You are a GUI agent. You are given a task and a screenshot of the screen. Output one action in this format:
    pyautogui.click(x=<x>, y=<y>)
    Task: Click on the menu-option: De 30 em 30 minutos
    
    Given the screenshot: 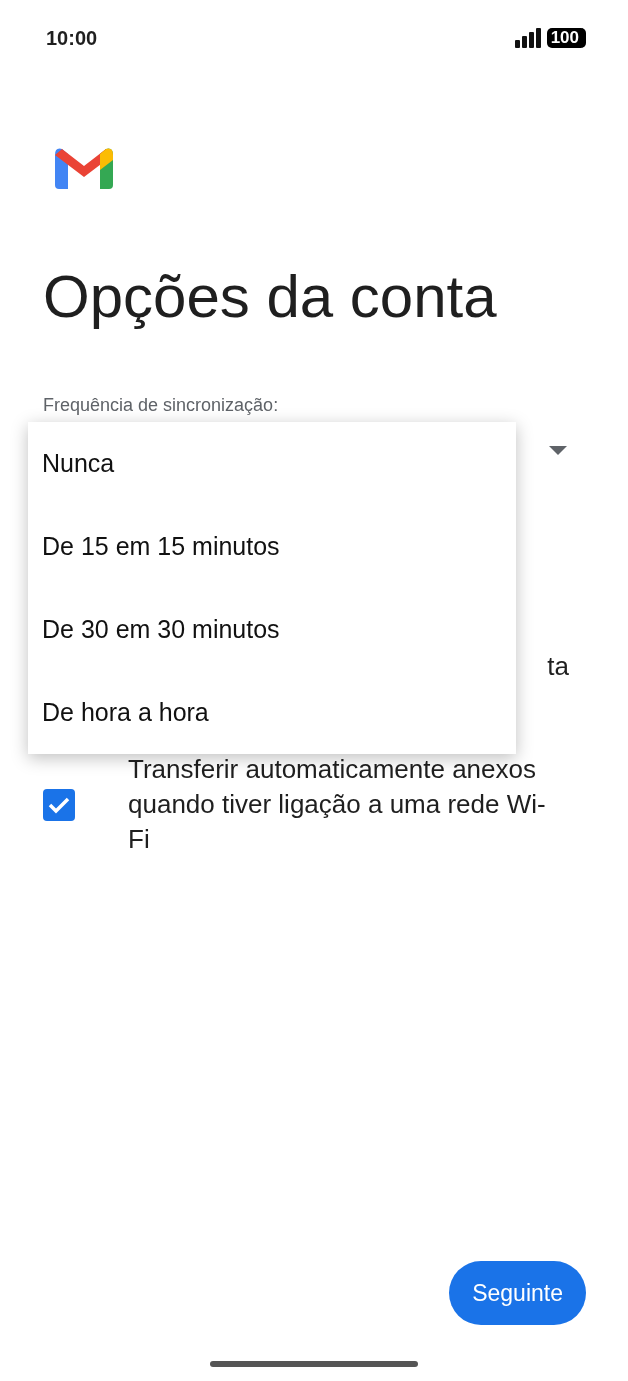 What is the action you would take?
    pyautogui.click(x=272, y=629)
    